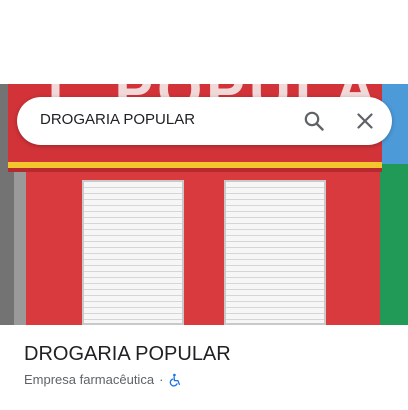  I want to click on wheelchair-icon, so click(175, 380).